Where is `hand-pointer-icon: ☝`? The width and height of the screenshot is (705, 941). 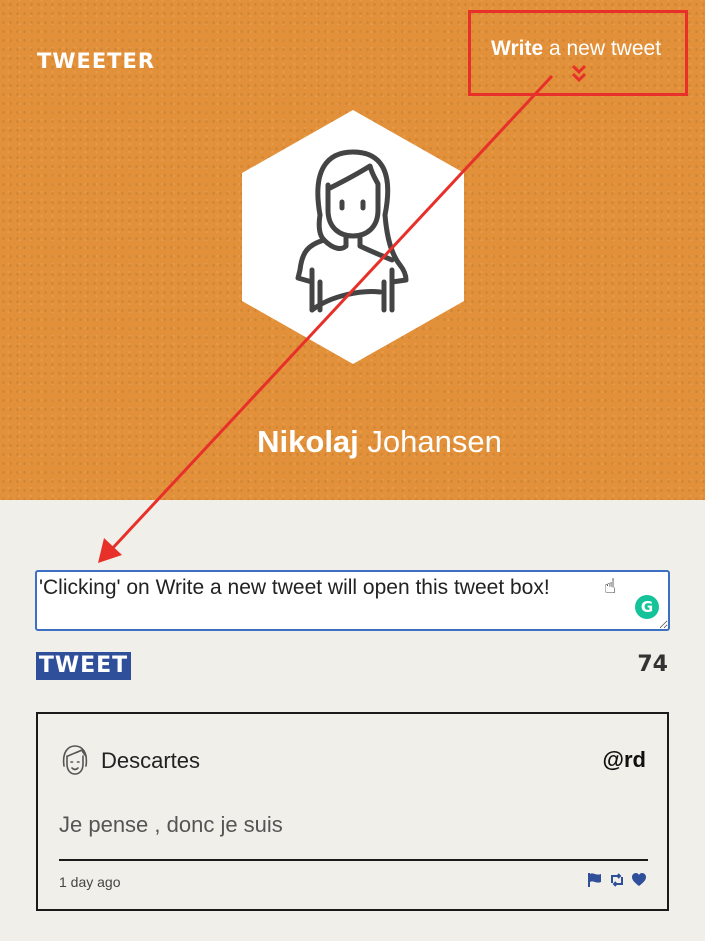 hand-pointer-icon: ☝ is located at coordinates (610, 587).